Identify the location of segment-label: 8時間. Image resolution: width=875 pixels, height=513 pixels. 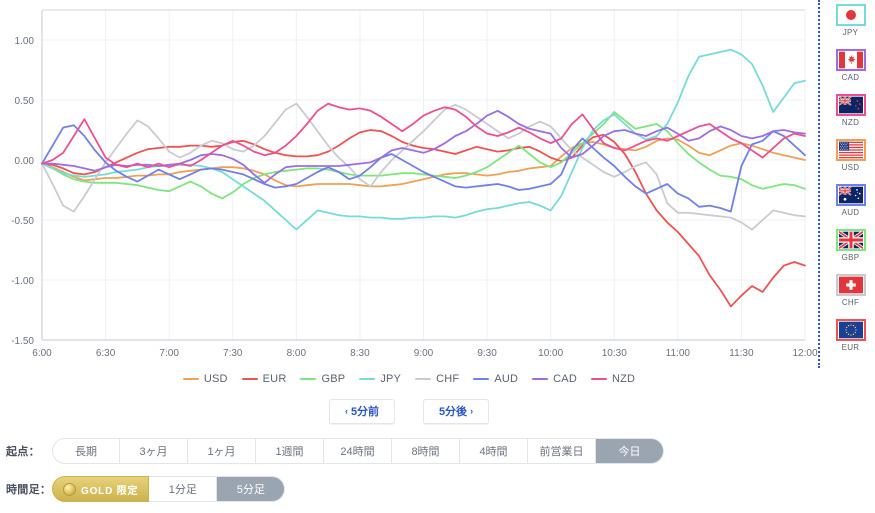
(425, 452).